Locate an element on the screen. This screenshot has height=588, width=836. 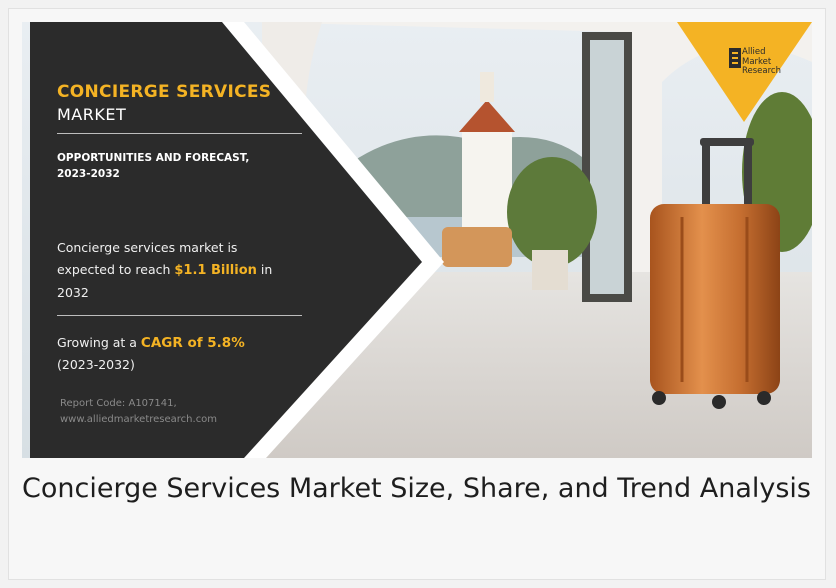
reach-line3: 2032 is located at coordinates (73, 292).